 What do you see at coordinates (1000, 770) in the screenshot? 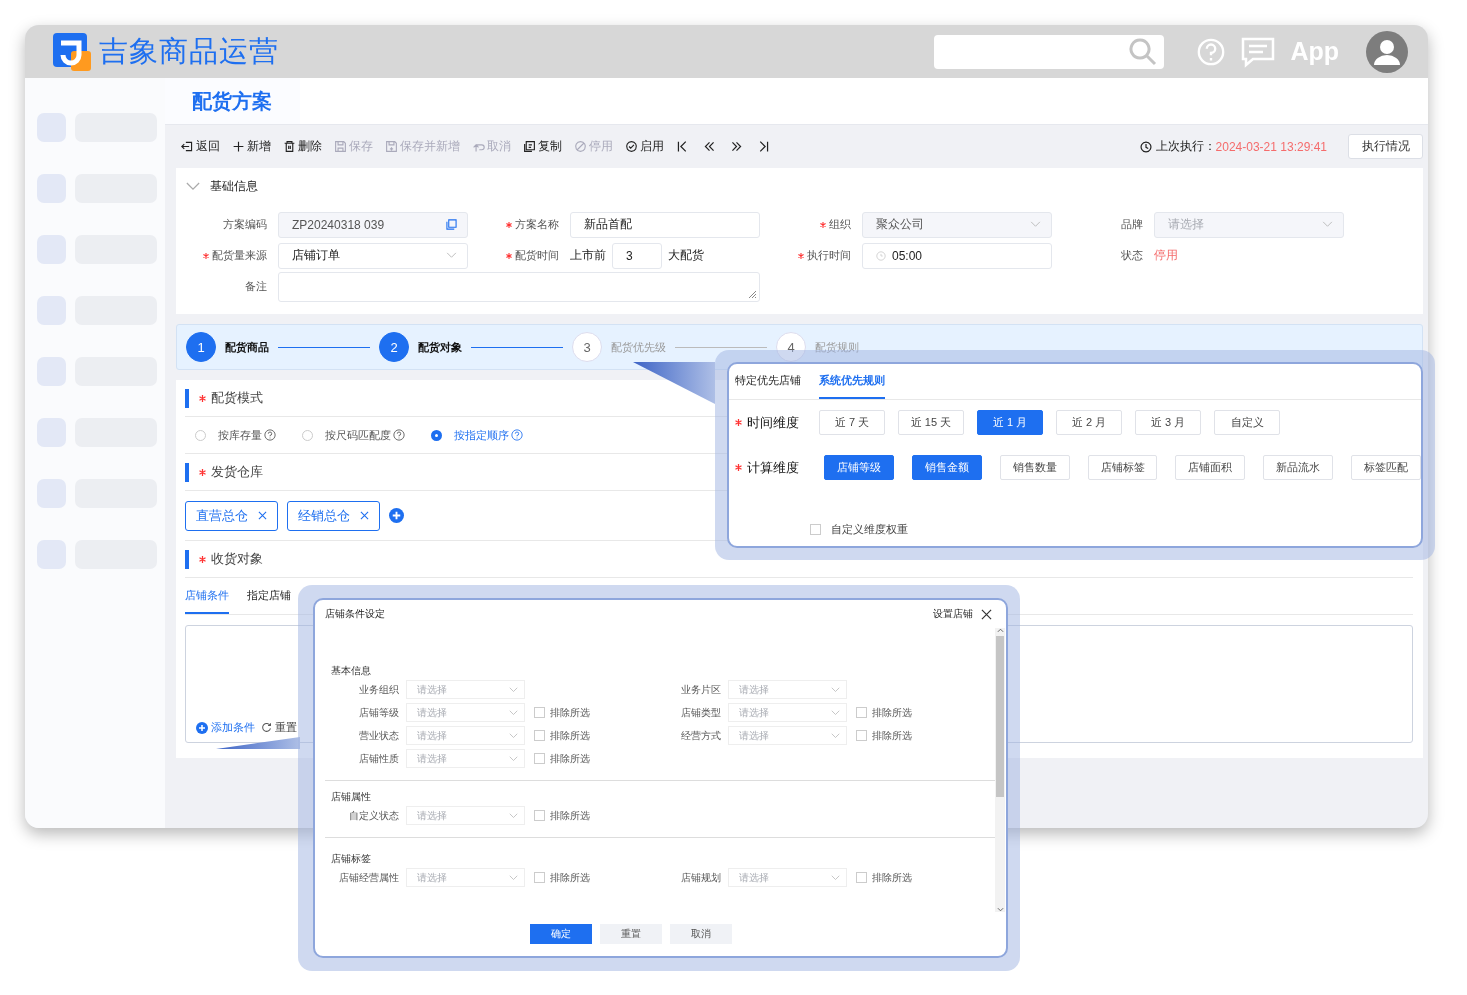
I see `scrollbar` at bounding box center [1000, 770].